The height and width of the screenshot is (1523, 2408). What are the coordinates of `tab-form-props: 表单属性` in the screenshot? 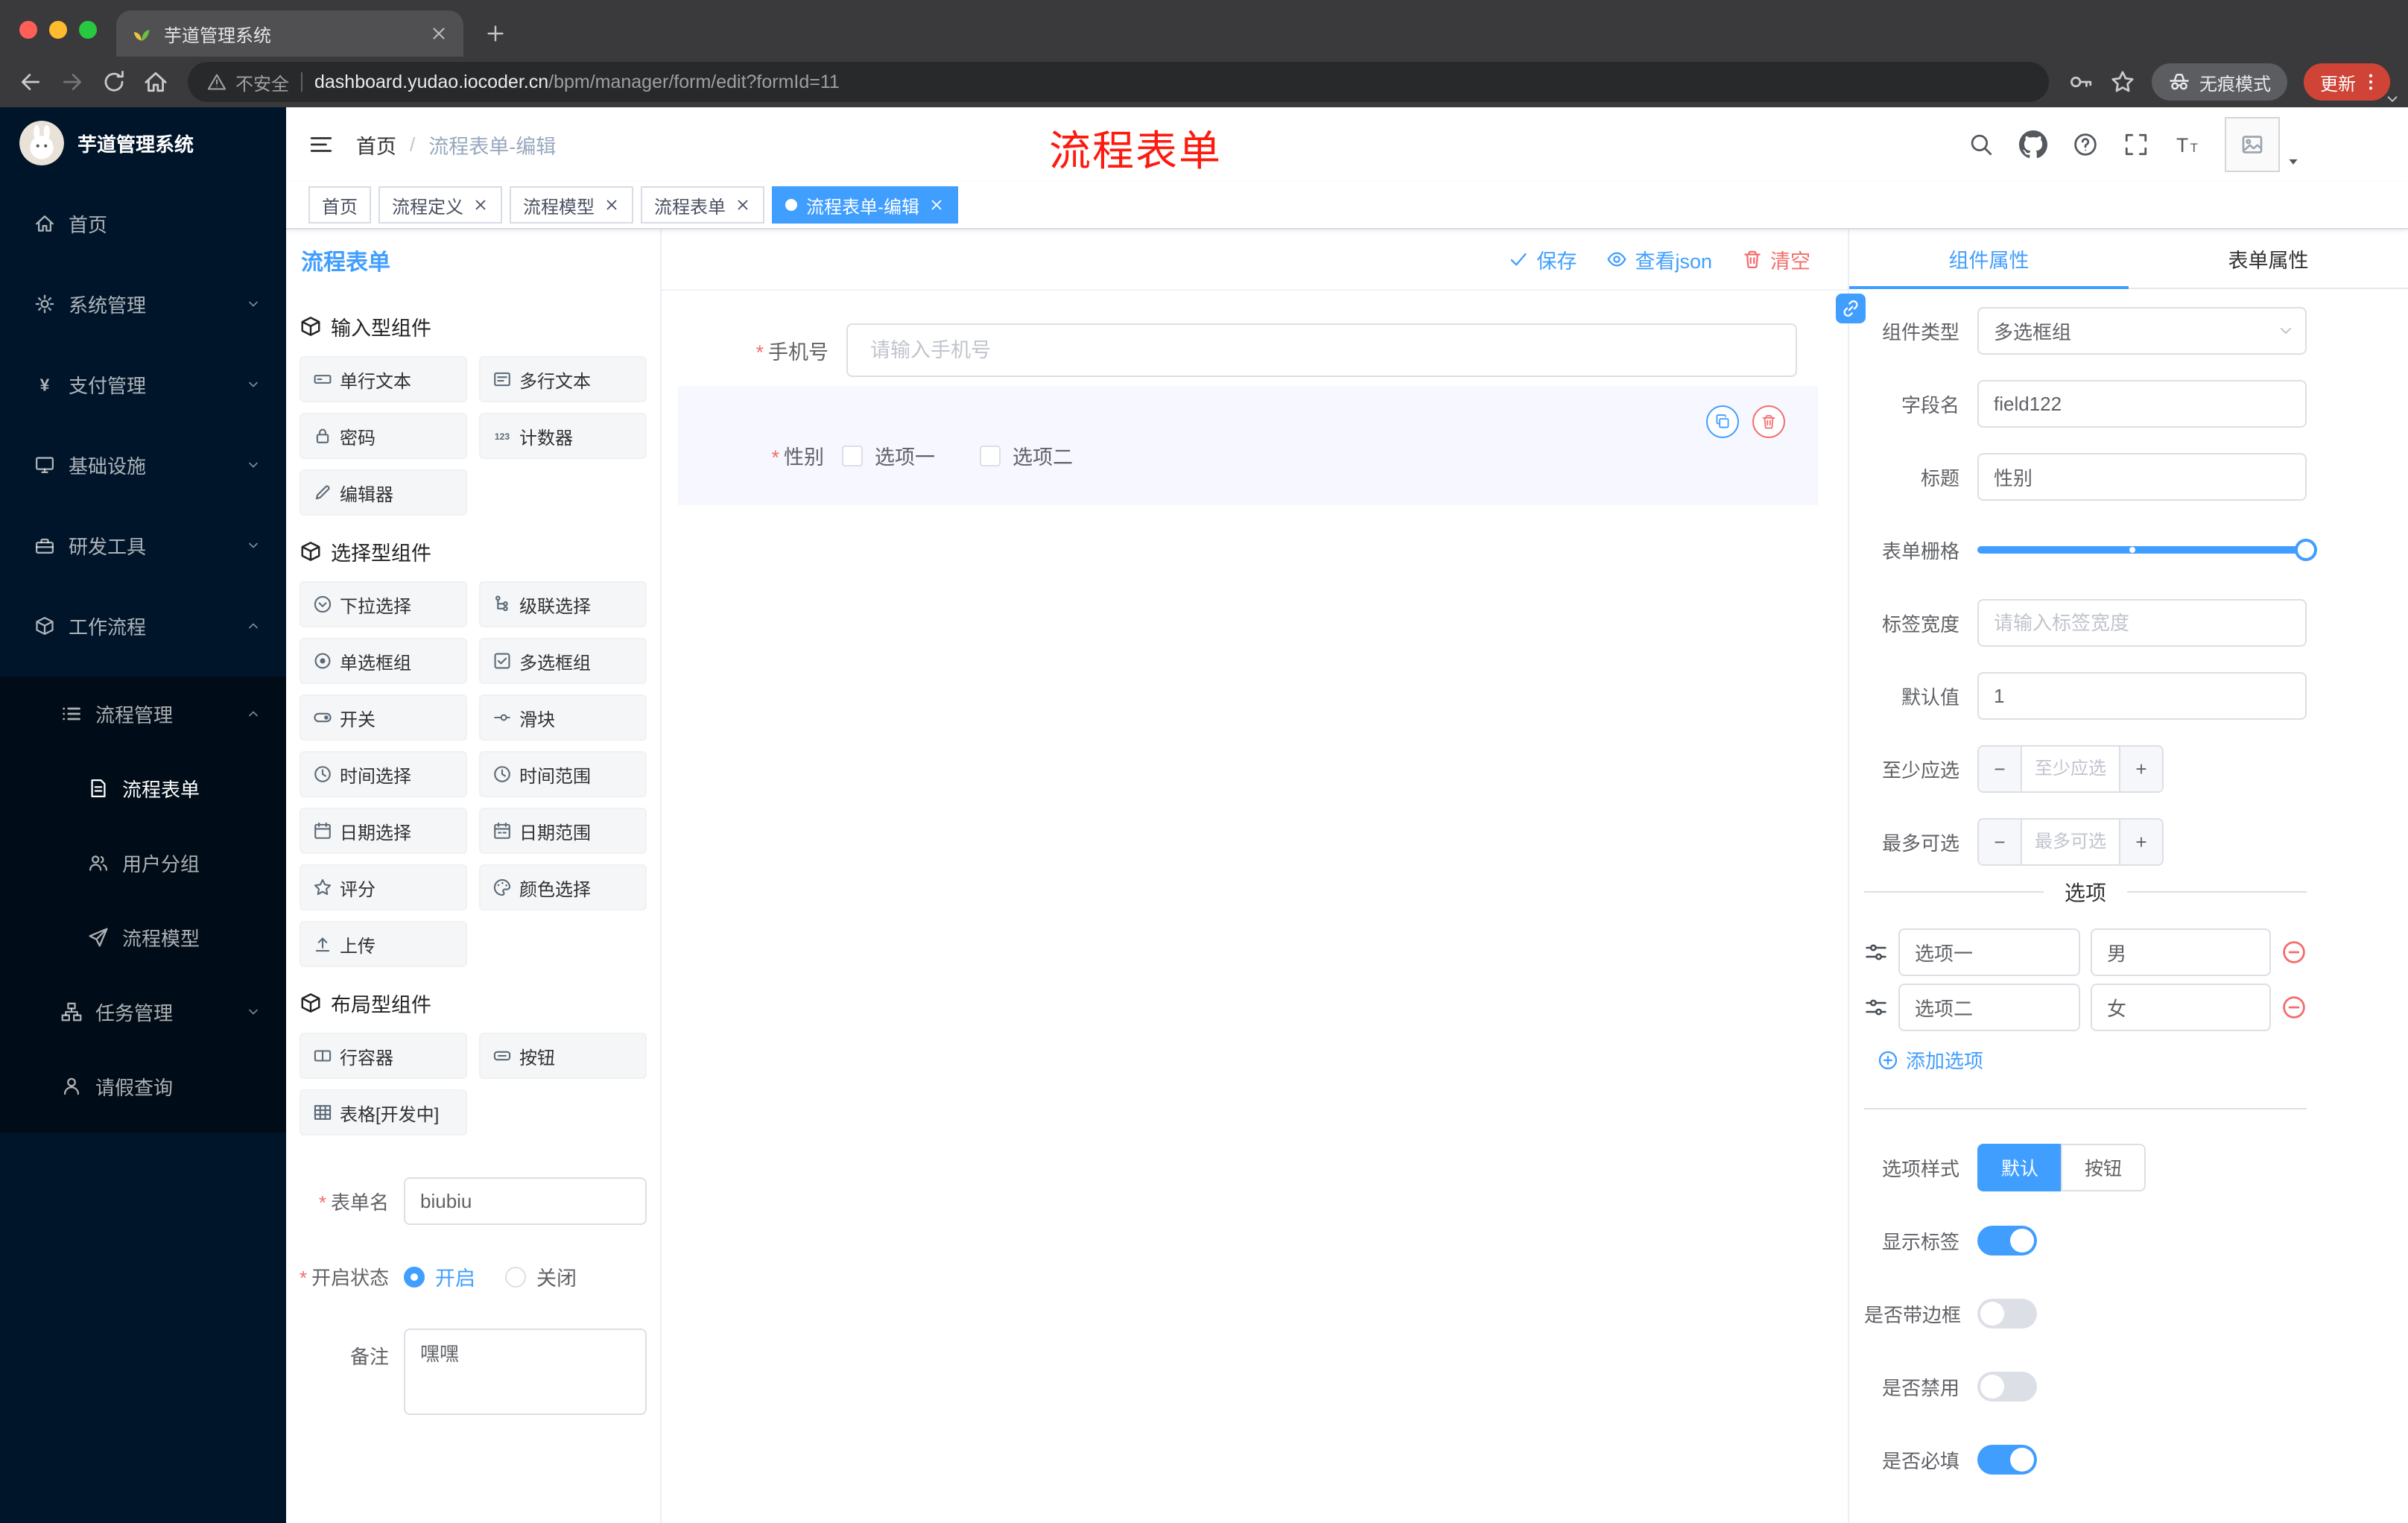 It's located at (2268, 259).